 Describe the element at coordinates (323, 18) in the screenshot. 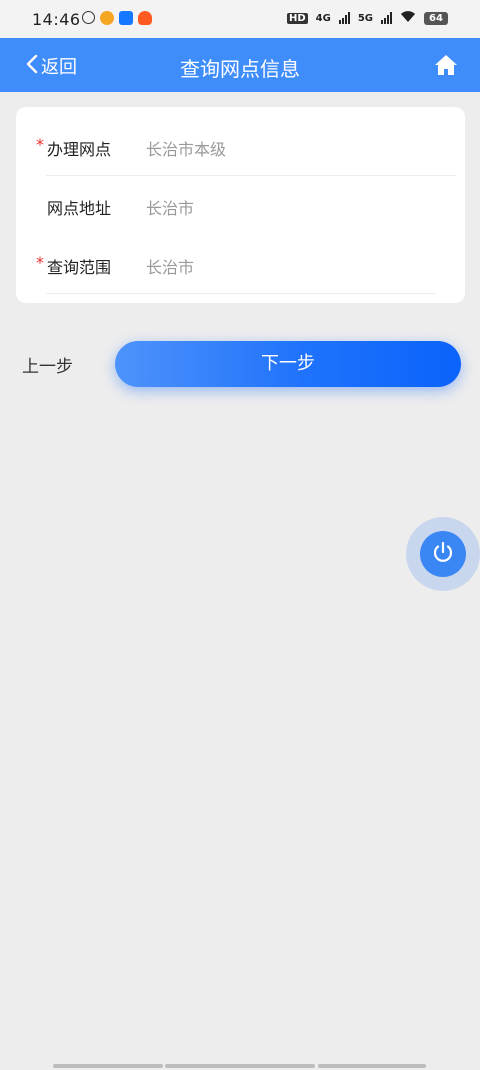

I see `network-4g-label: 4G` at that location.